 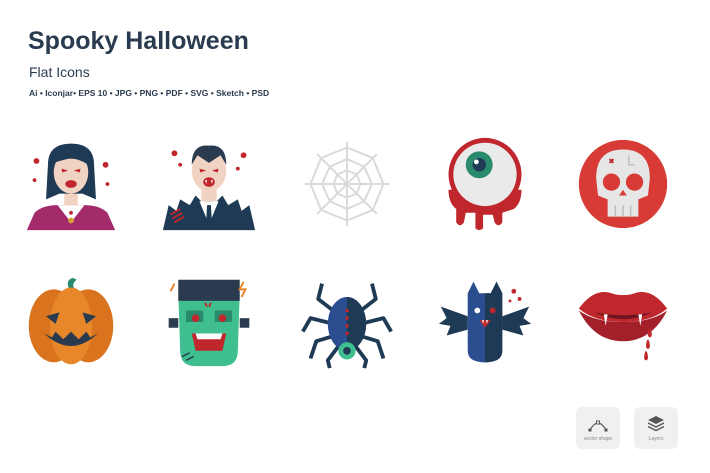 I want to click on layers-badge: Layers, so click(x=656, y=428).